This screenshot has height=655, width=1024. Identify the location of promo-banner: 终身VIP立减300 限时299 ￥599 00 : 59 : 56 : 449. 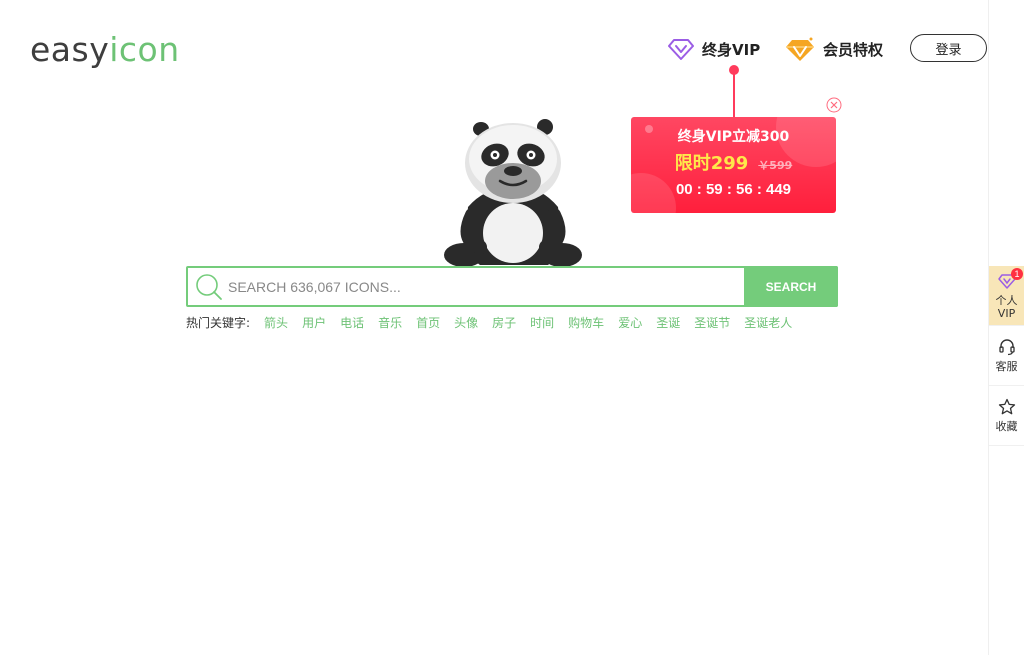
(733, 165).